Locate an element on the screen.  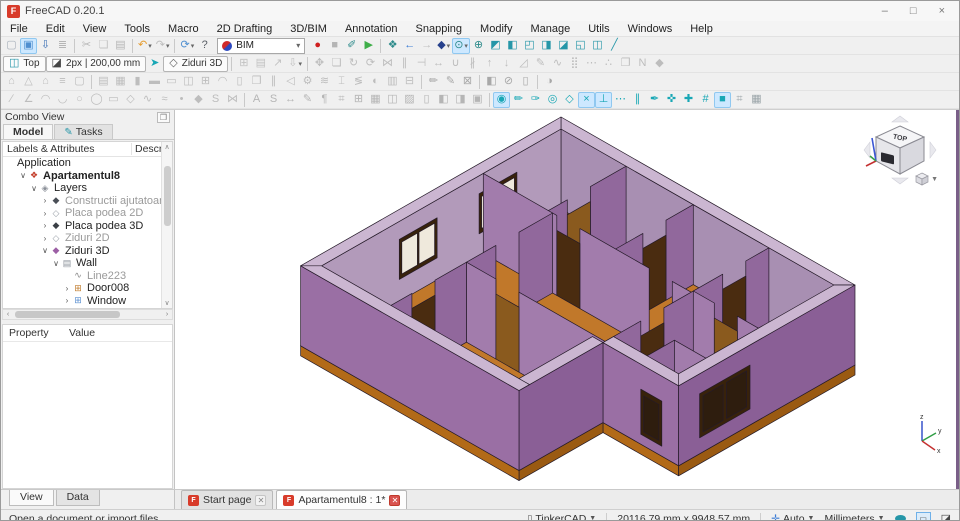
model-face-doorM is located at coordinates (507, 333).